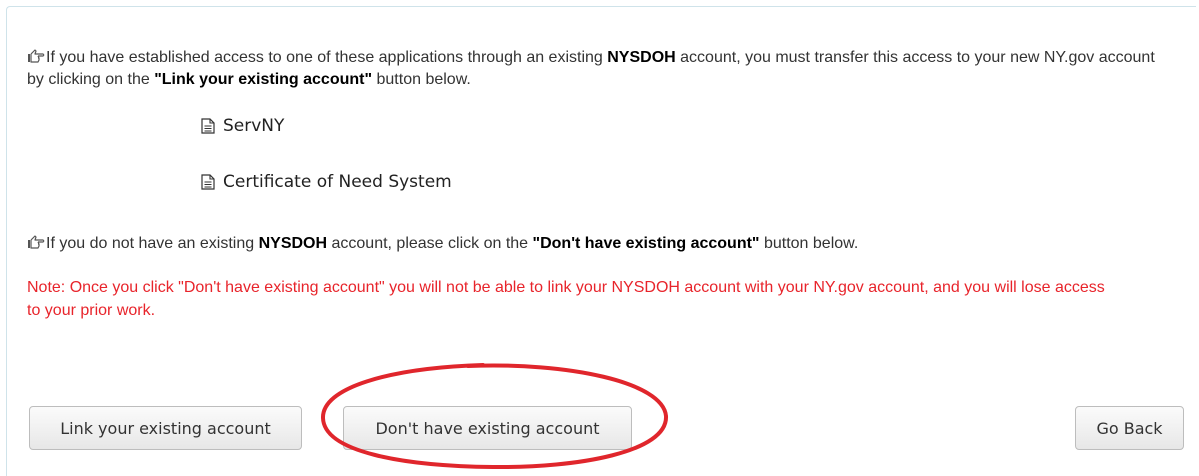 The width and height of the screenshot is (1199, 476). What do you see at coordinates (421, 79) in the screenshot?
I see `p1-text-post: button below.` at bounding box center [421, 79].